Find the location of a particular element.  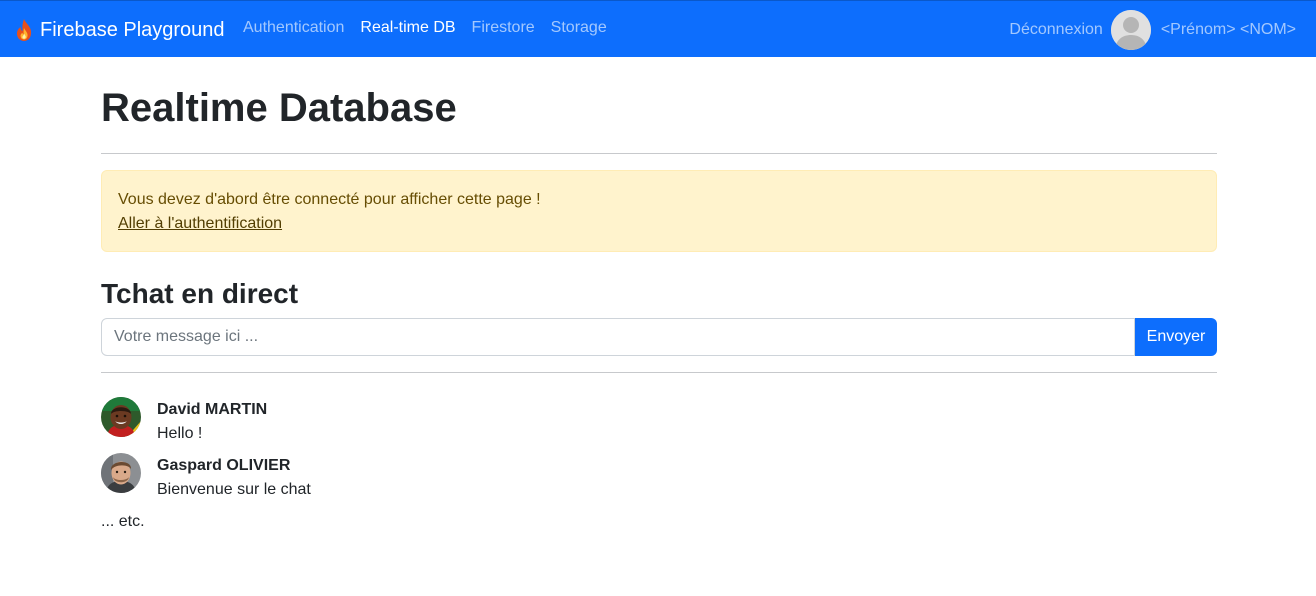

message-author: Gaspard OLIVIER is located at coordinates (224, 465).